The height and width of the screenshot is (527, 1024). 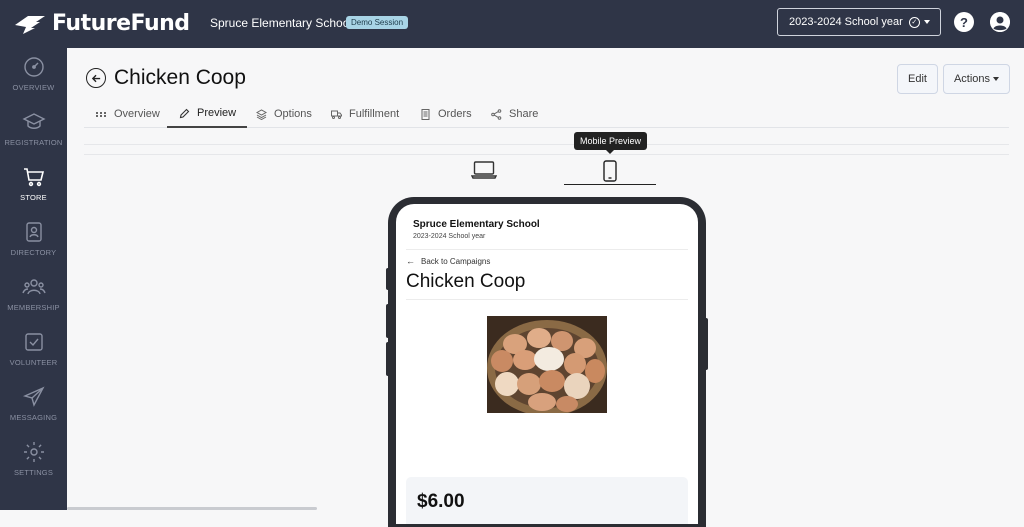 What do you see at coordinates (33, 252) in the screenshot?
I see `sidebar-label: DIRECTORY` at bounding box center [33, 252].